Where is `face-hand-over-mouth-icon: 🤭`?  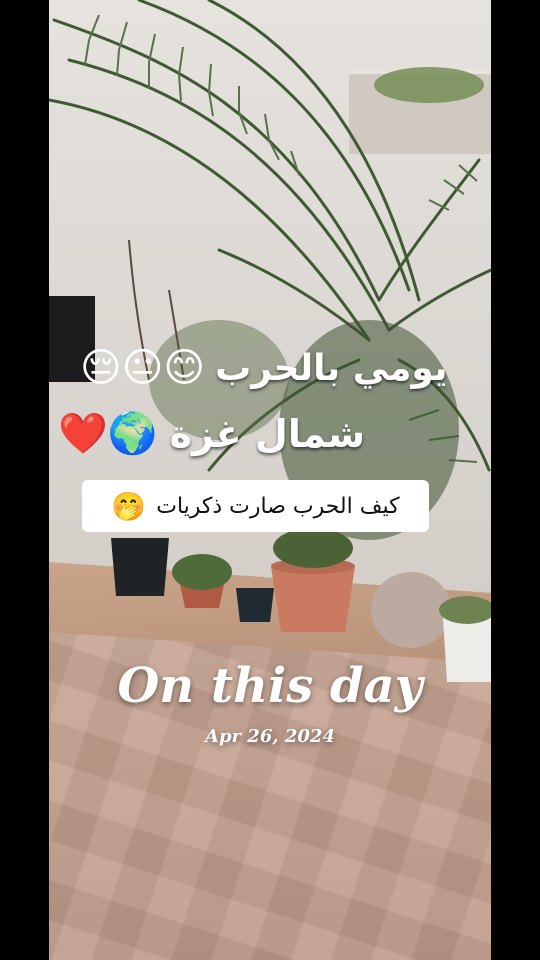 face-hand-over-mouth-icon: 🤭 is located at coordinates (129, 506).